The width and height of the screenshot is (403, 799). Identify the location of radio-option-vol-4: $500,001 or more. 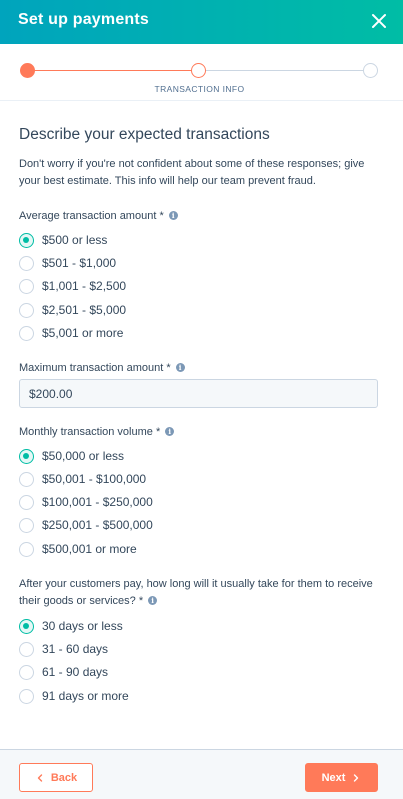
(78, 549).